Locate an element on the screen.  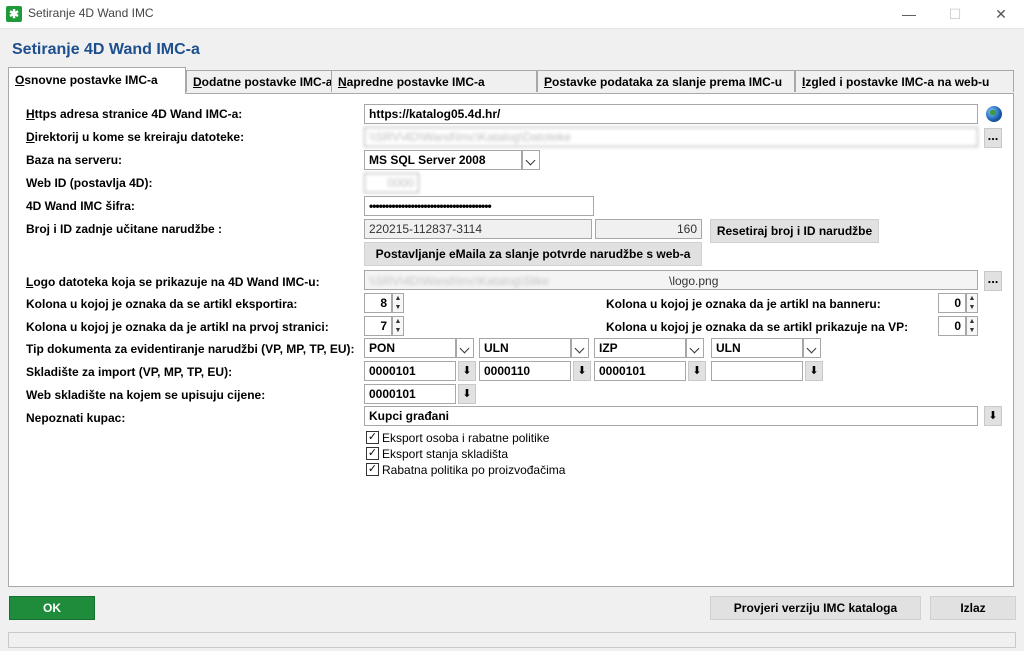
app-icon: ✱ is located at coordinates (14, 14).